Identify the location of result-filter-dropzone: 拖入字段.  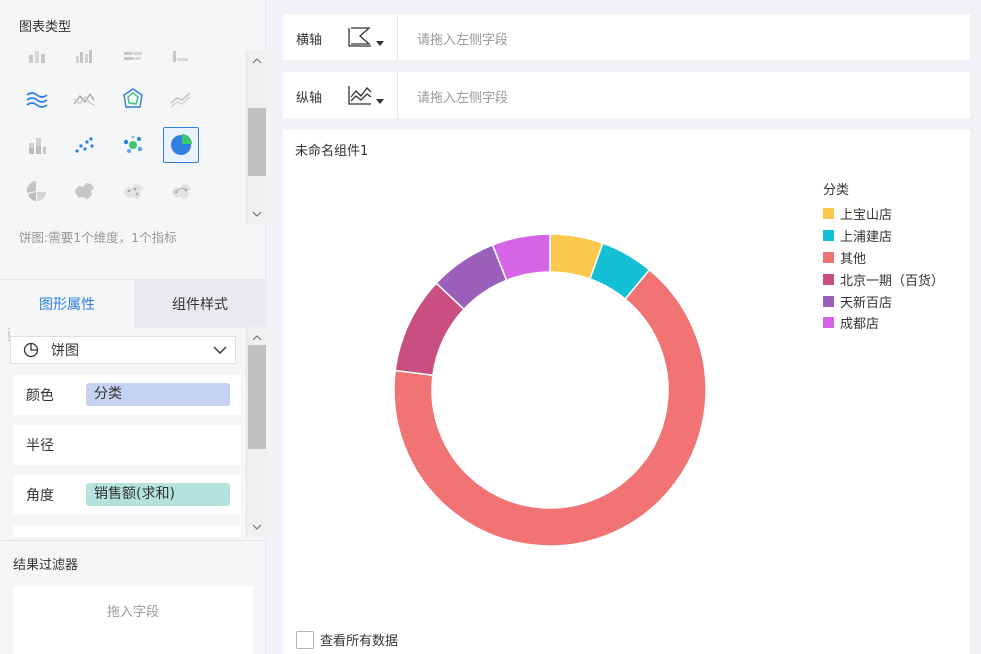
(133, 620).